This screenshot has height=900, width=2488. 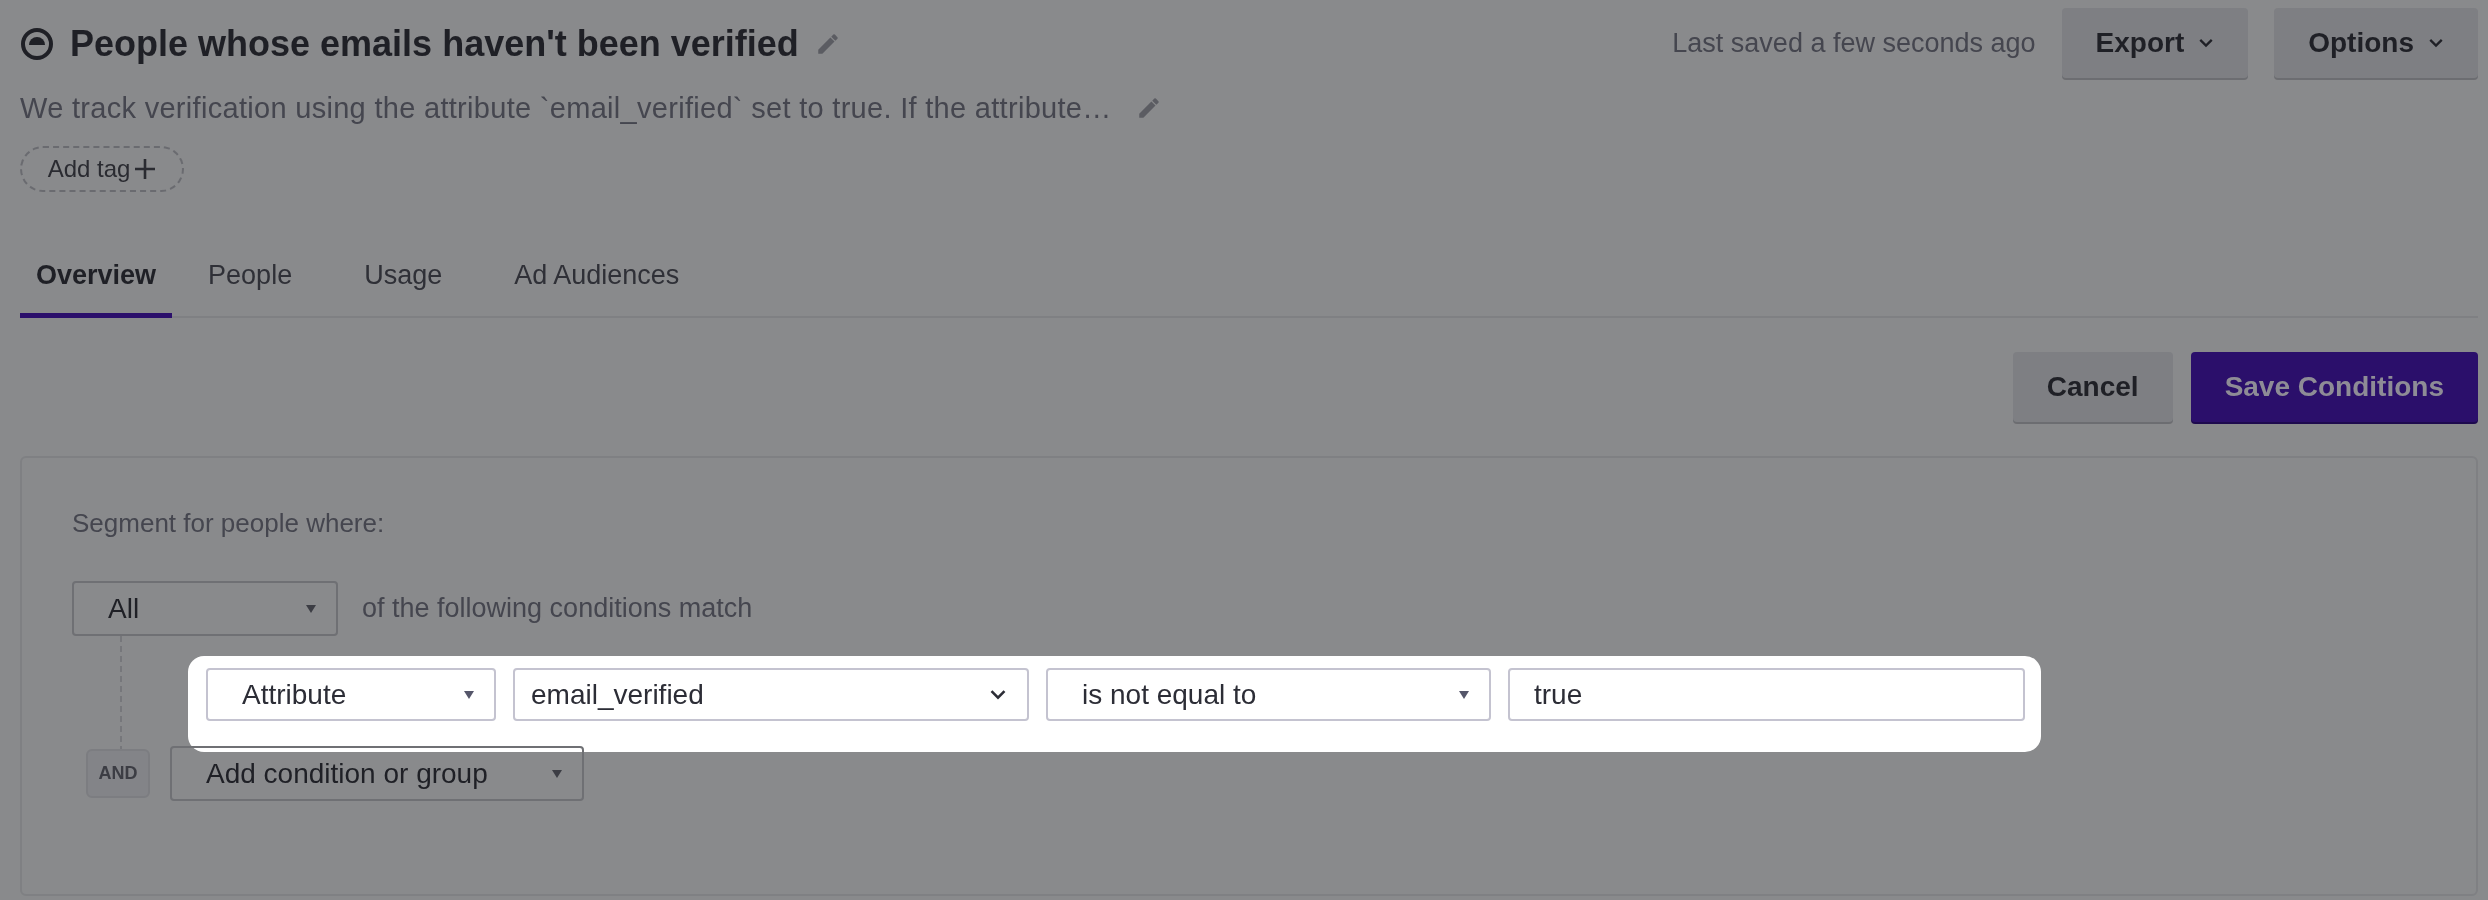 I want to click on menu-button: Options, so click(x=2376, y=43).